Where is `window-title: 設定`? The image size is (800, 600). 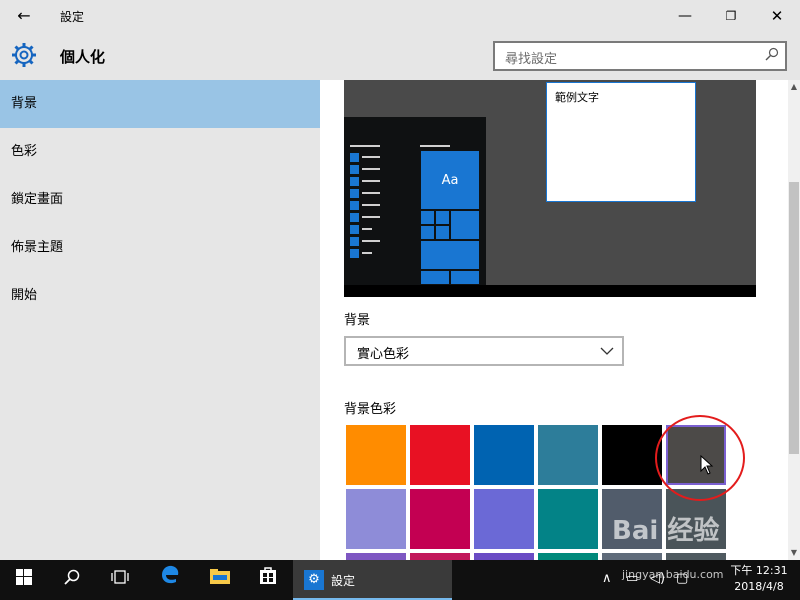 window-title: 設定 is located at coordinates (72, 17).